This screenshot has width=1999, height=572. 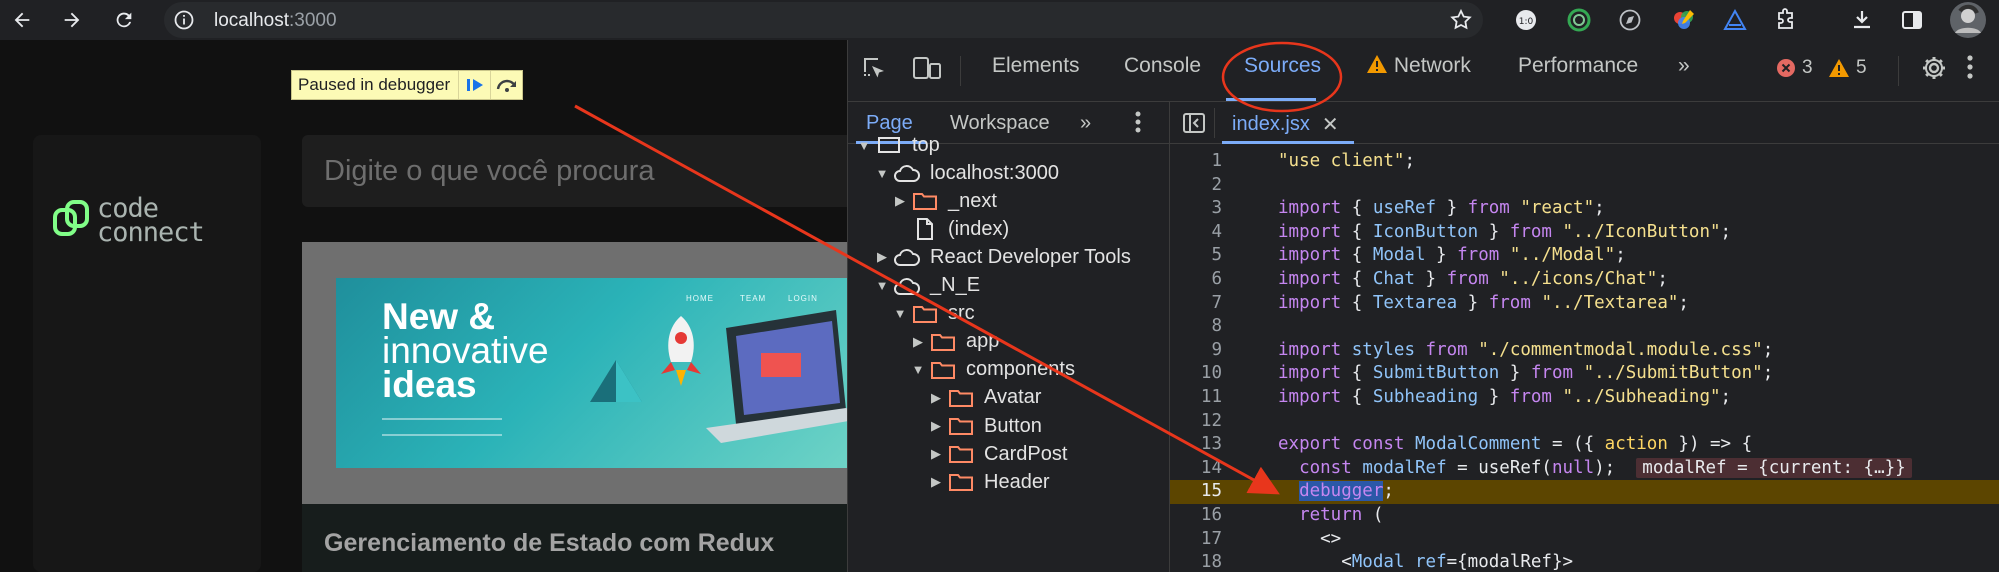 I want to click on extension-4-icon, so click(x=1684, y=20).